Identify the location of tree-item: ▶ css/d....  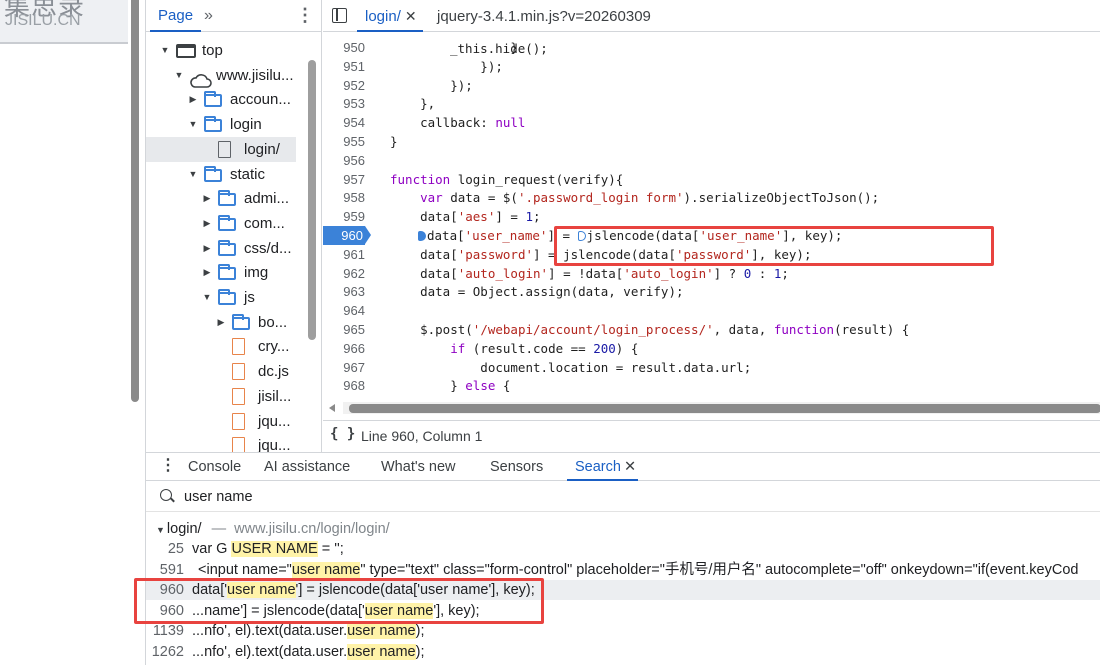
(233, 248).